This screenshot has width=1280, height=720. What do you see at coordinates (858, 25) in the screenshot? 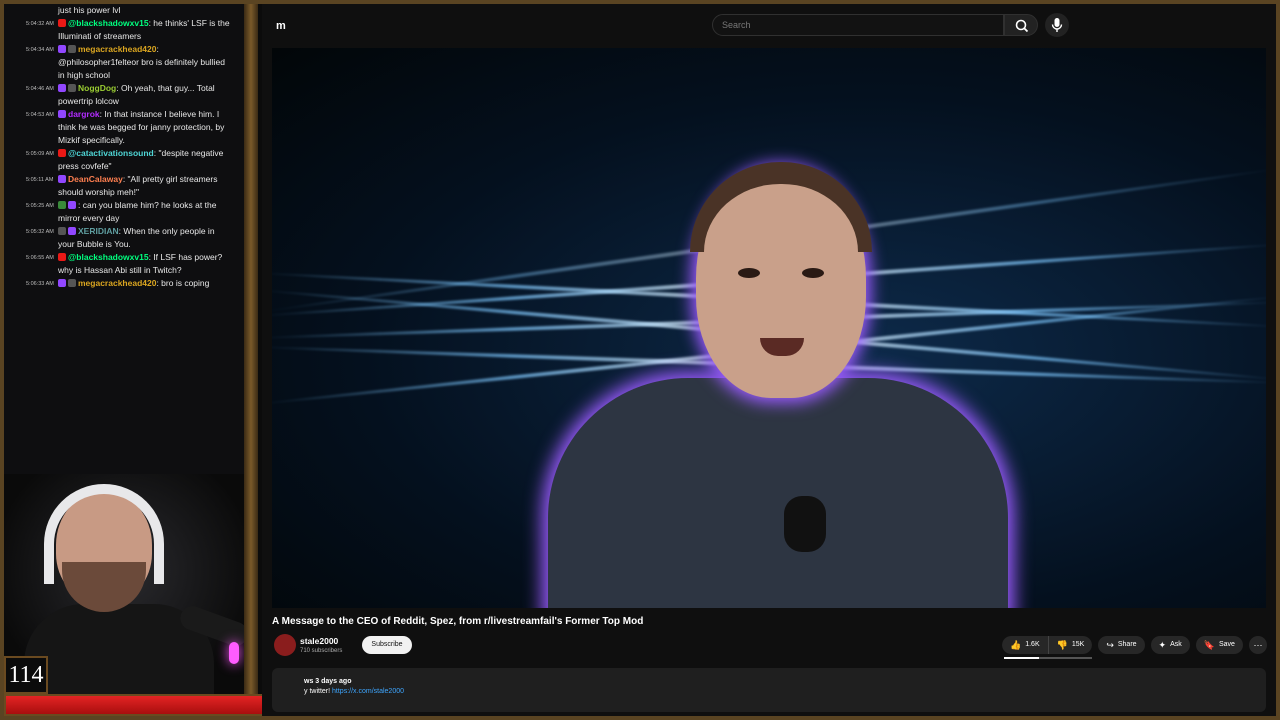
I see `search-input: Search` at bounding box center [858, 25].